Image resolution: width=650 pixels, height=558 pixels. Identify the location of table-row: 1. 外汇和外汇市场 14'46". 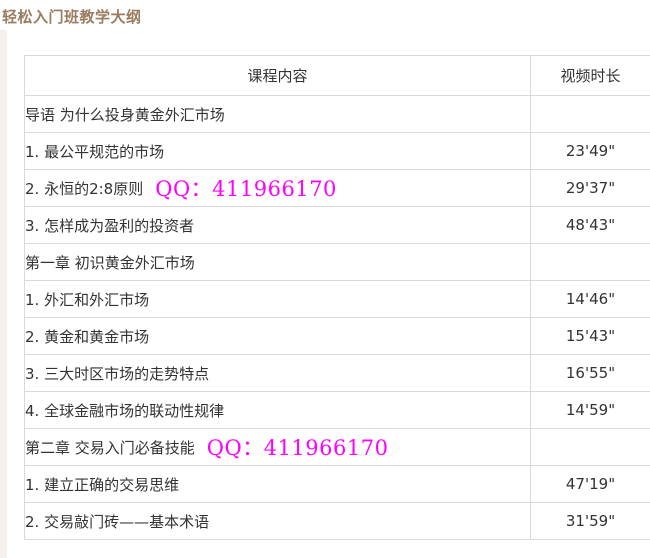
(337, 299).